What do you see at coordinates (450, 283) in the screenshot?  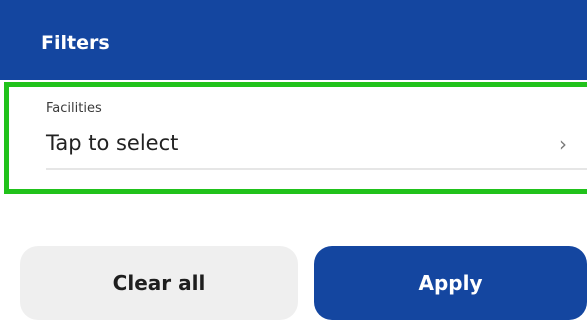 I see `apply-button: Apply` at bounding box center [450, 283].